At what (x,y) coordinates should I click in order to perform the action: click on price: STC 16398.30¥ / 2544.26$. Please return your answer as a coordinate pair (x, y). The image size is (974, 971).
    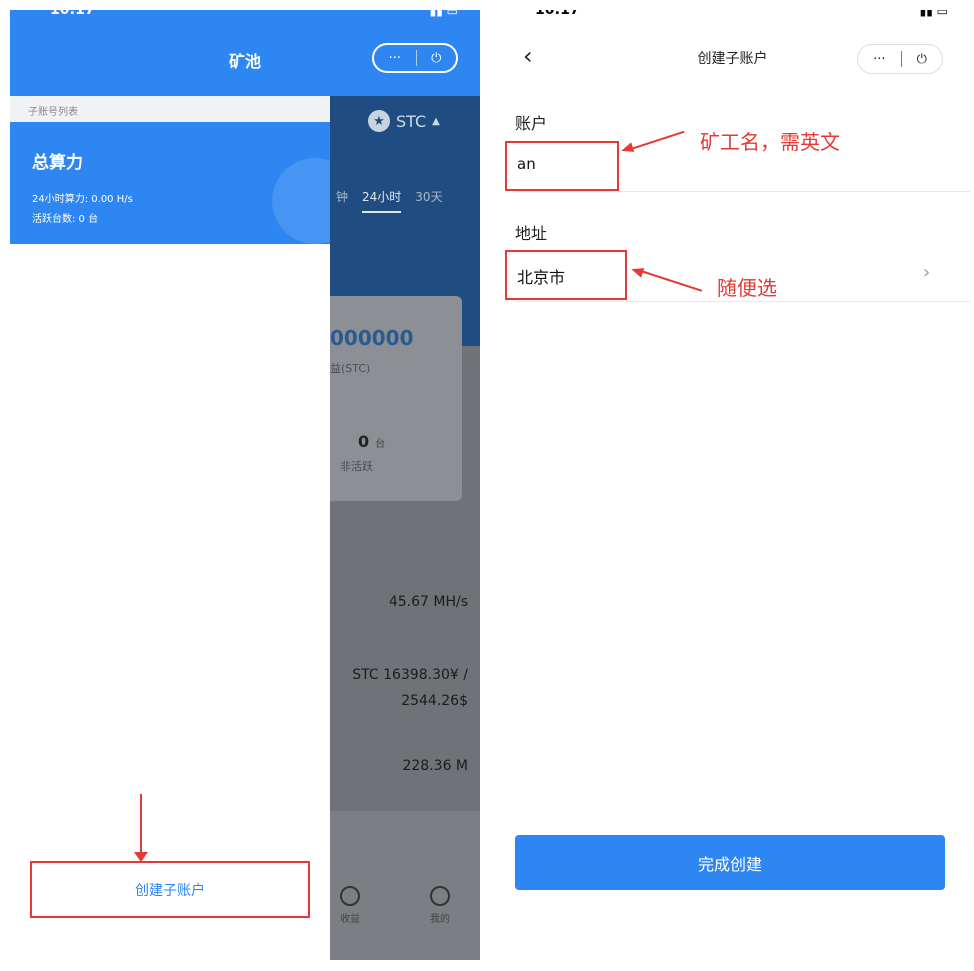
    Looking at the image, I should click on (410, 688).